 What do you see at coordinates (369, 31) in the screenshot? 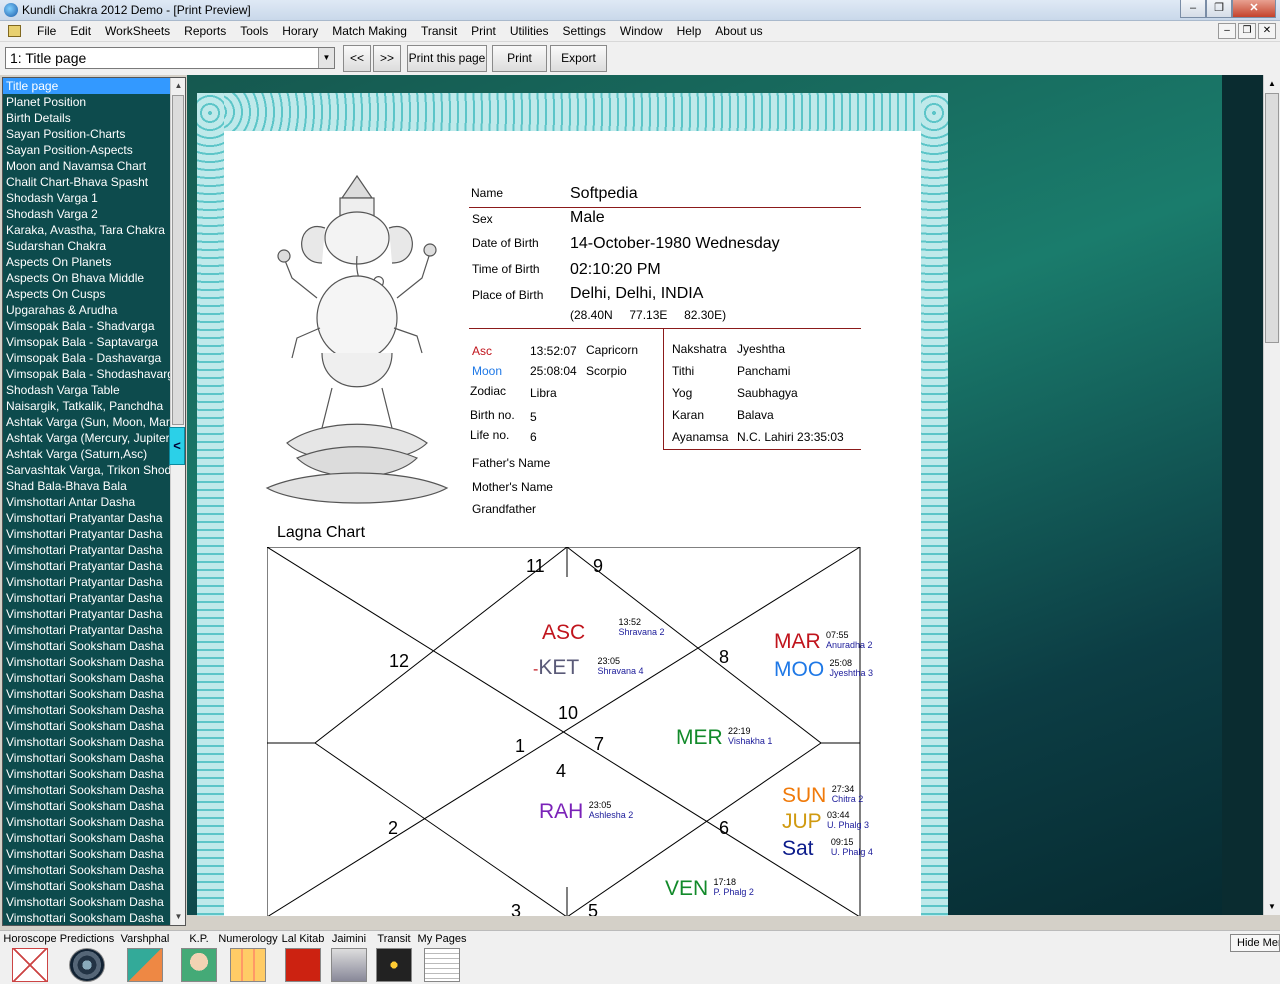
I see `menu-match-making: Match Making` at bounding box center [369, 31].